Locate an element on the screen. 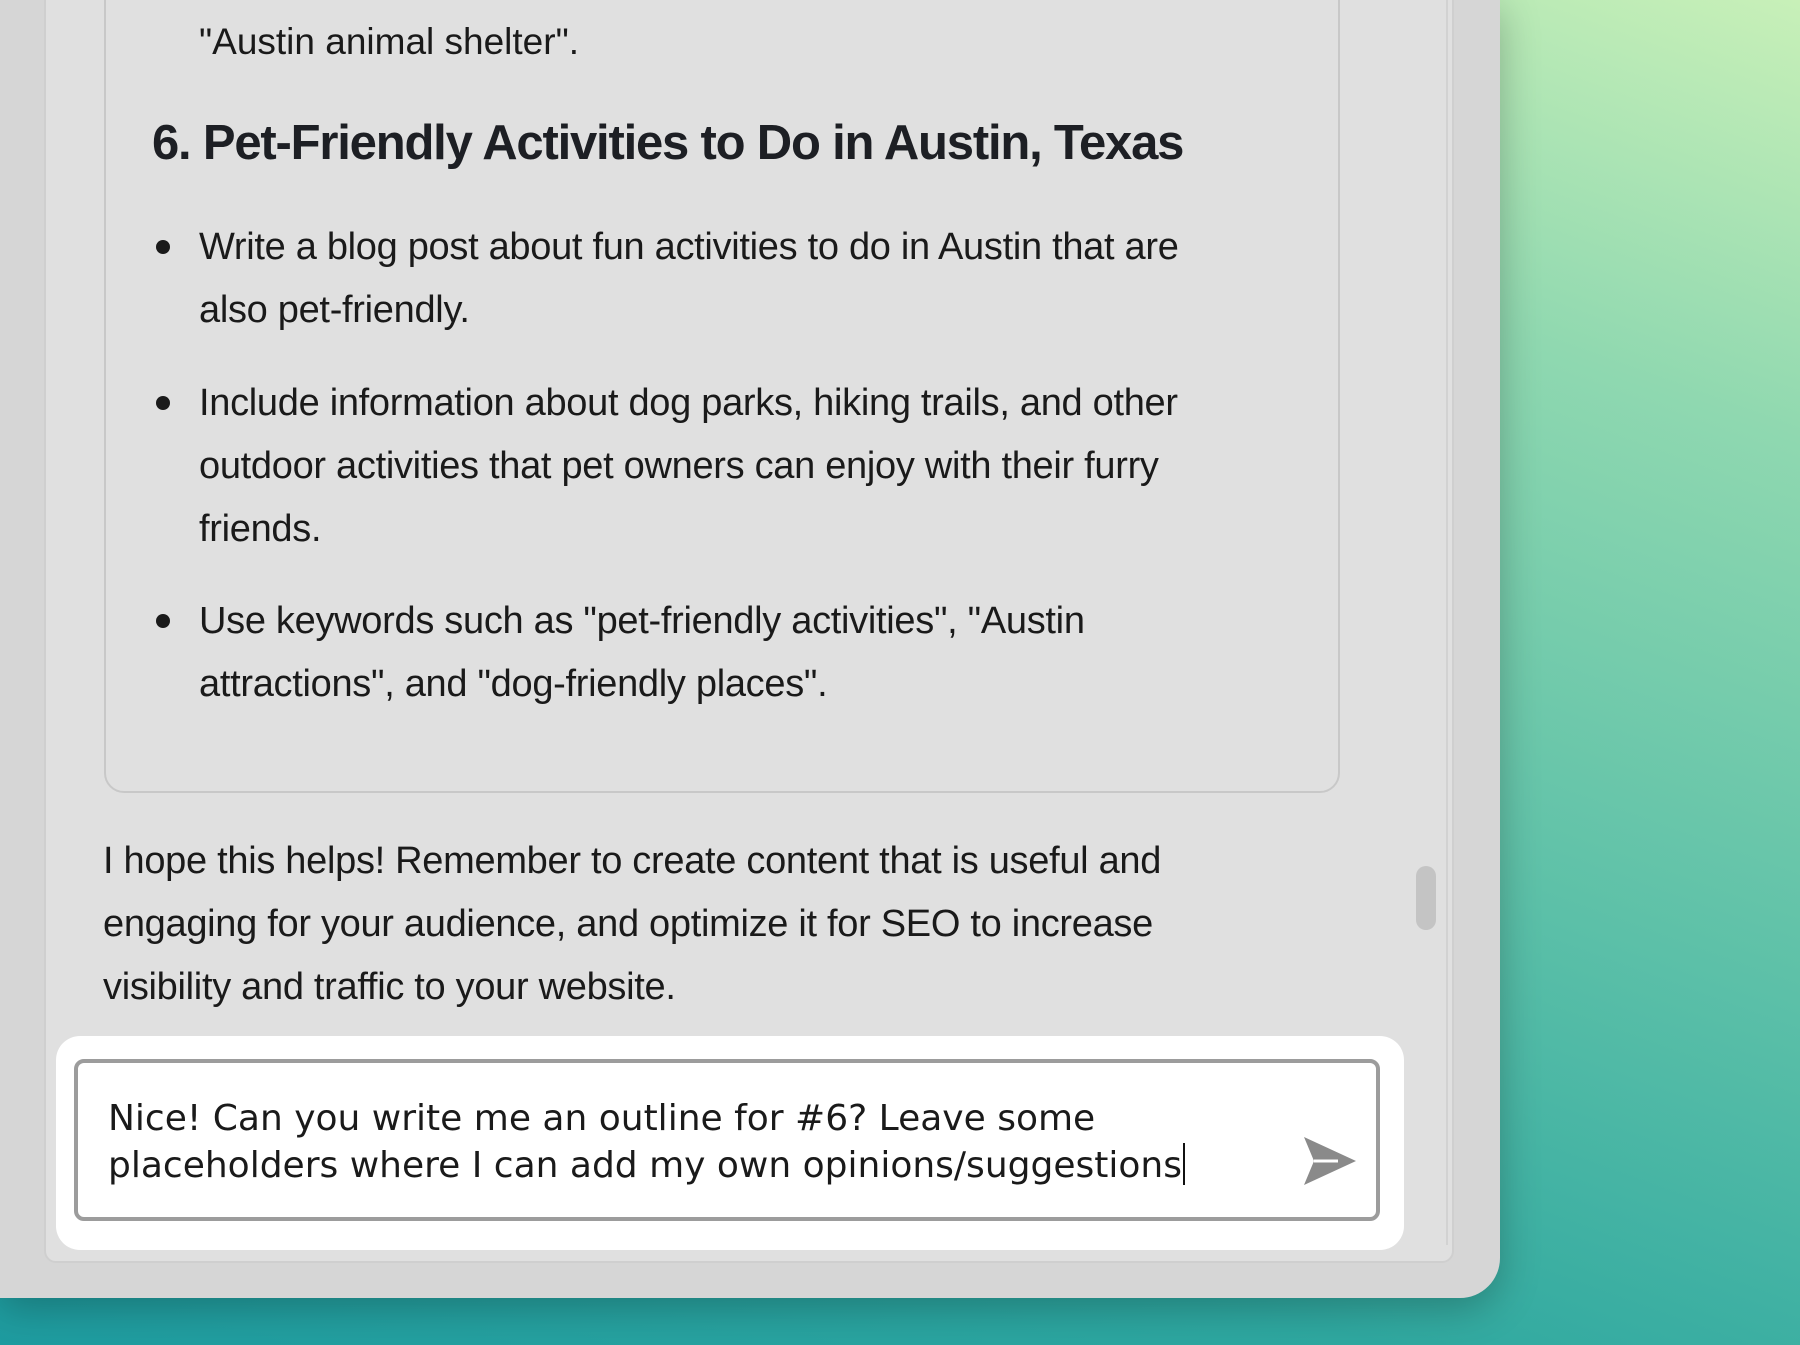 This screenshot has height=1345, width=1800. list-item-line: friends. is located at coordinates (260, 529).